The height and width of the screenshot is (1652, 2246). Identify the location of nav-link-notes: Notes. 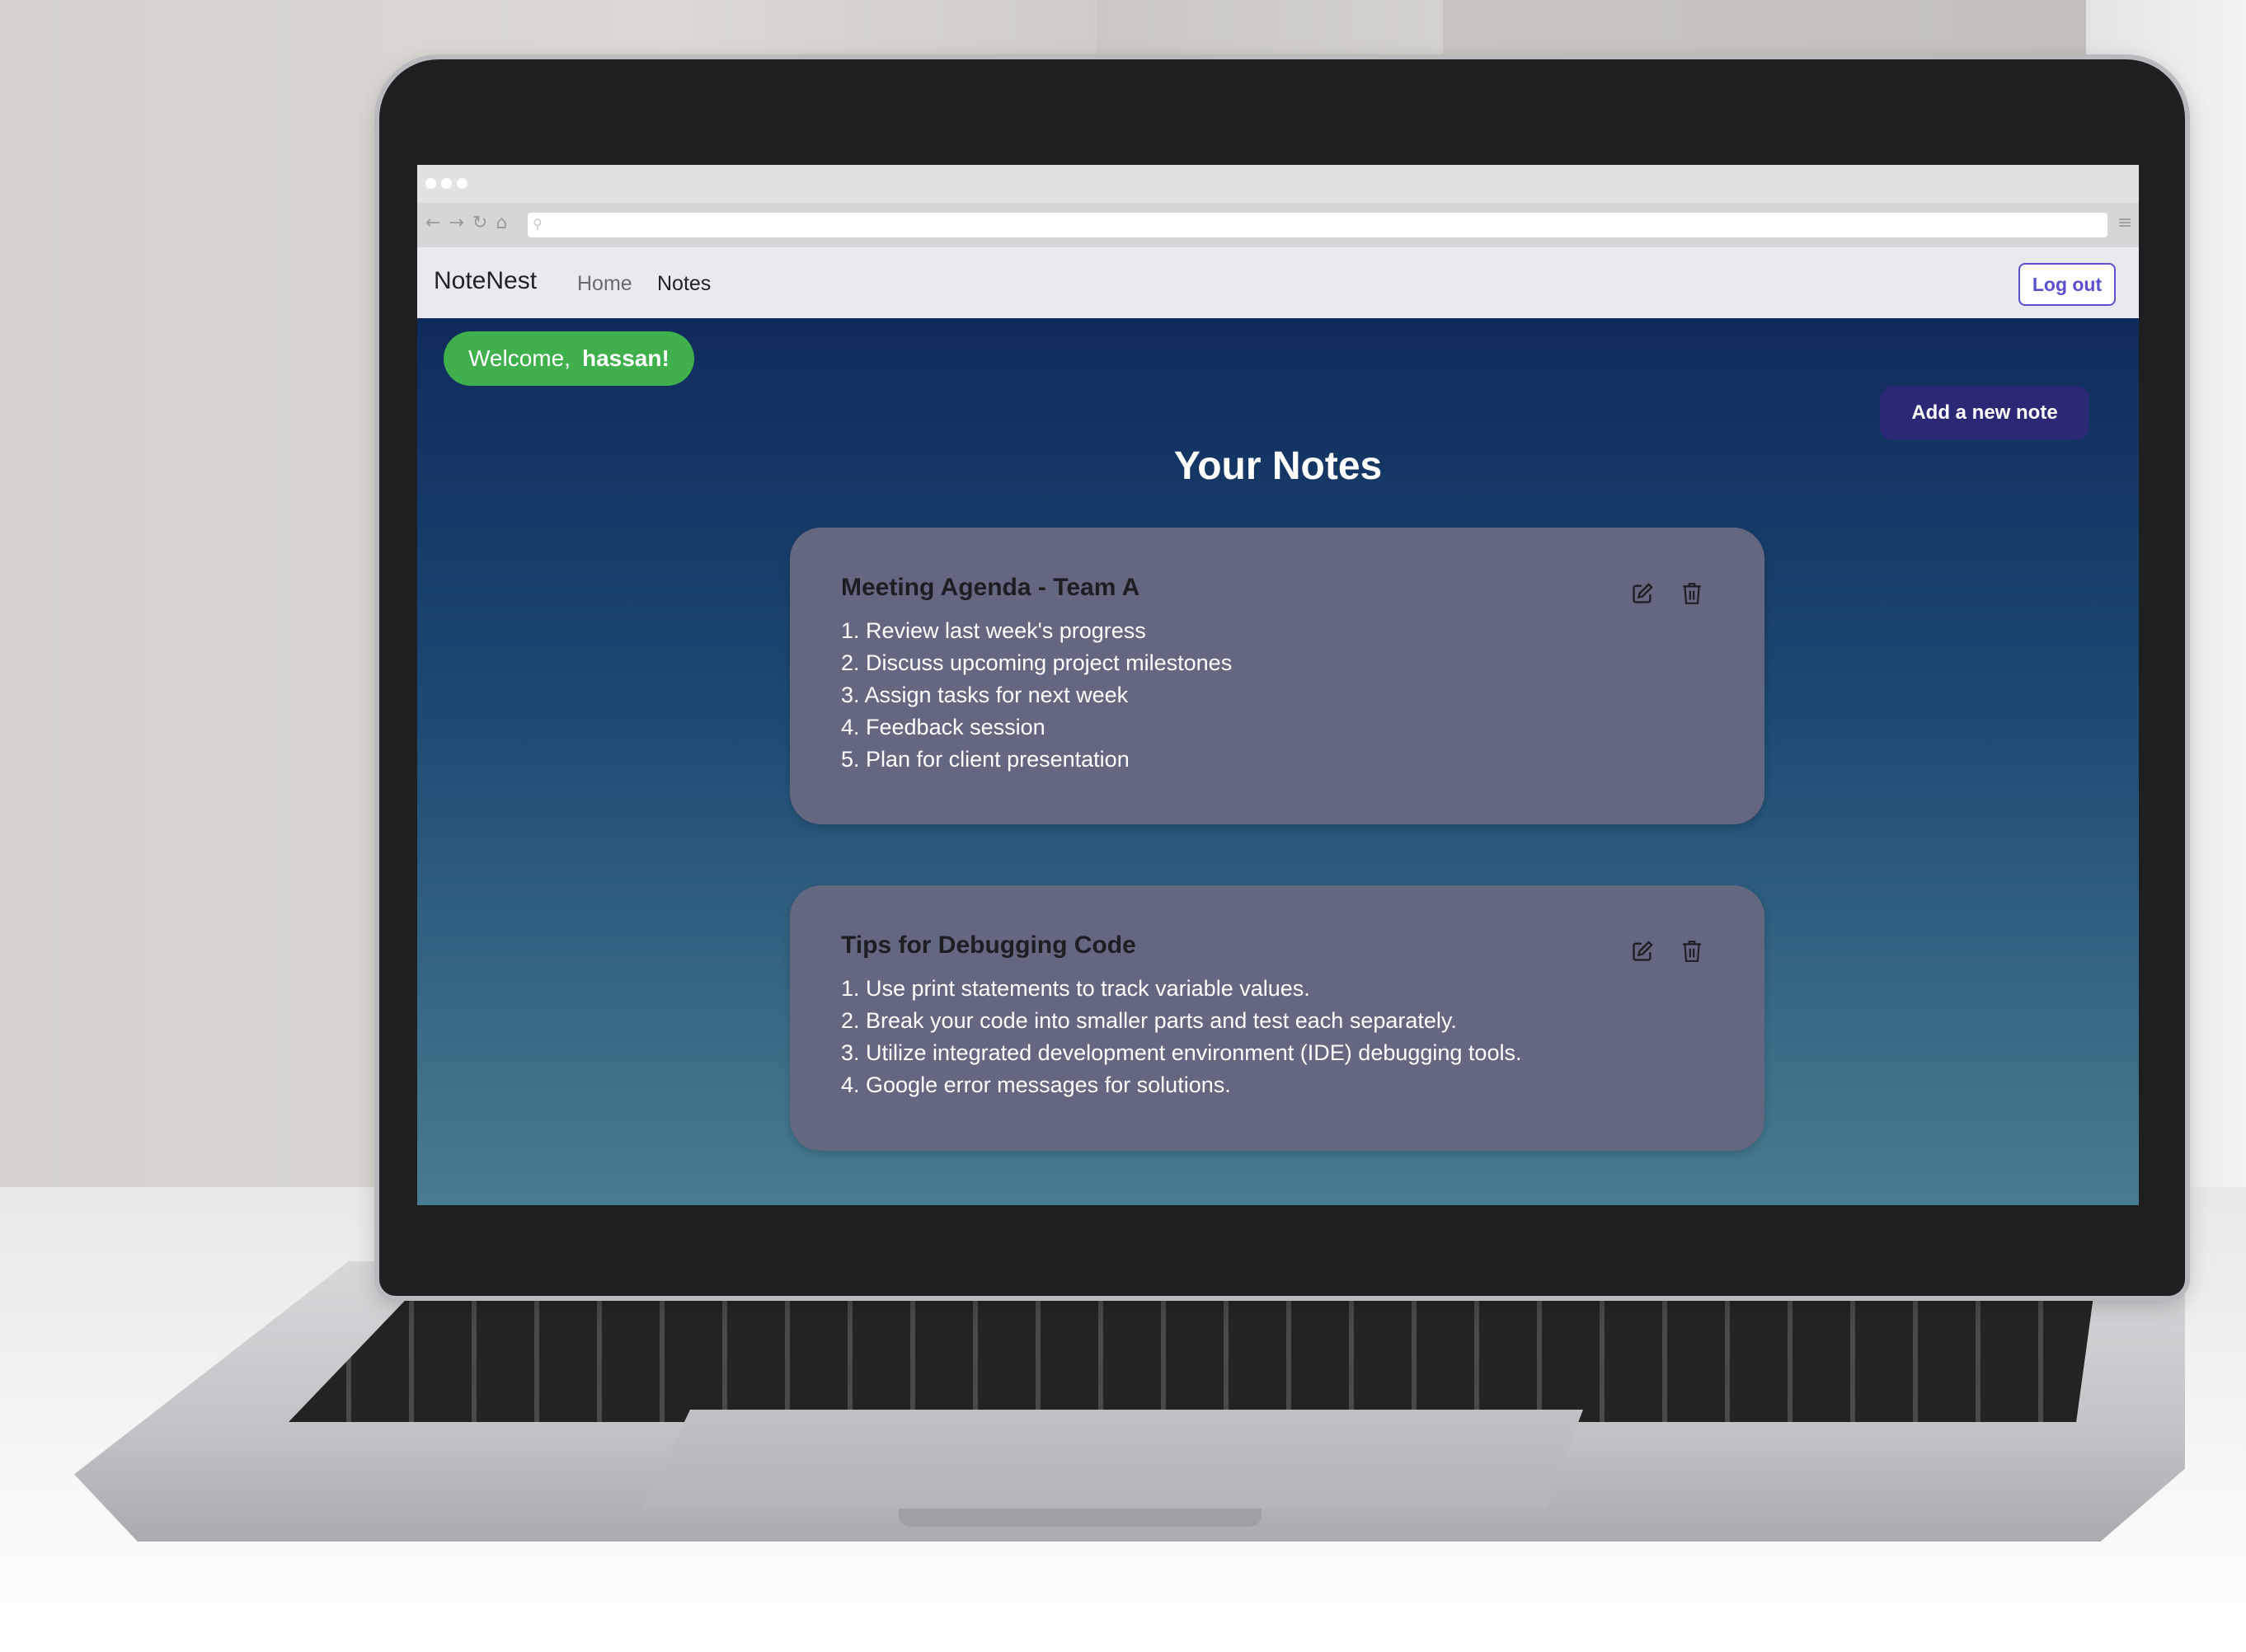
(684, 284).